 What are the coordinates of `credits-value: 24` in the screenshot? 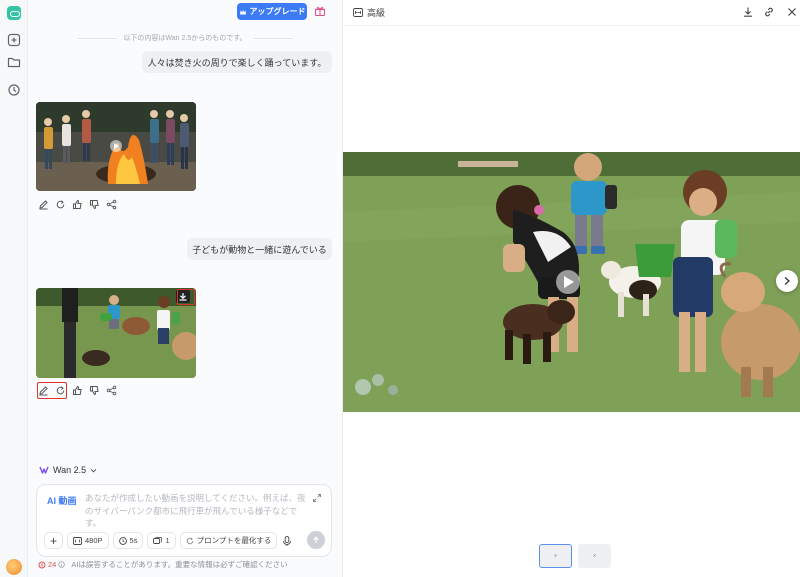 It's located at (52, 564).